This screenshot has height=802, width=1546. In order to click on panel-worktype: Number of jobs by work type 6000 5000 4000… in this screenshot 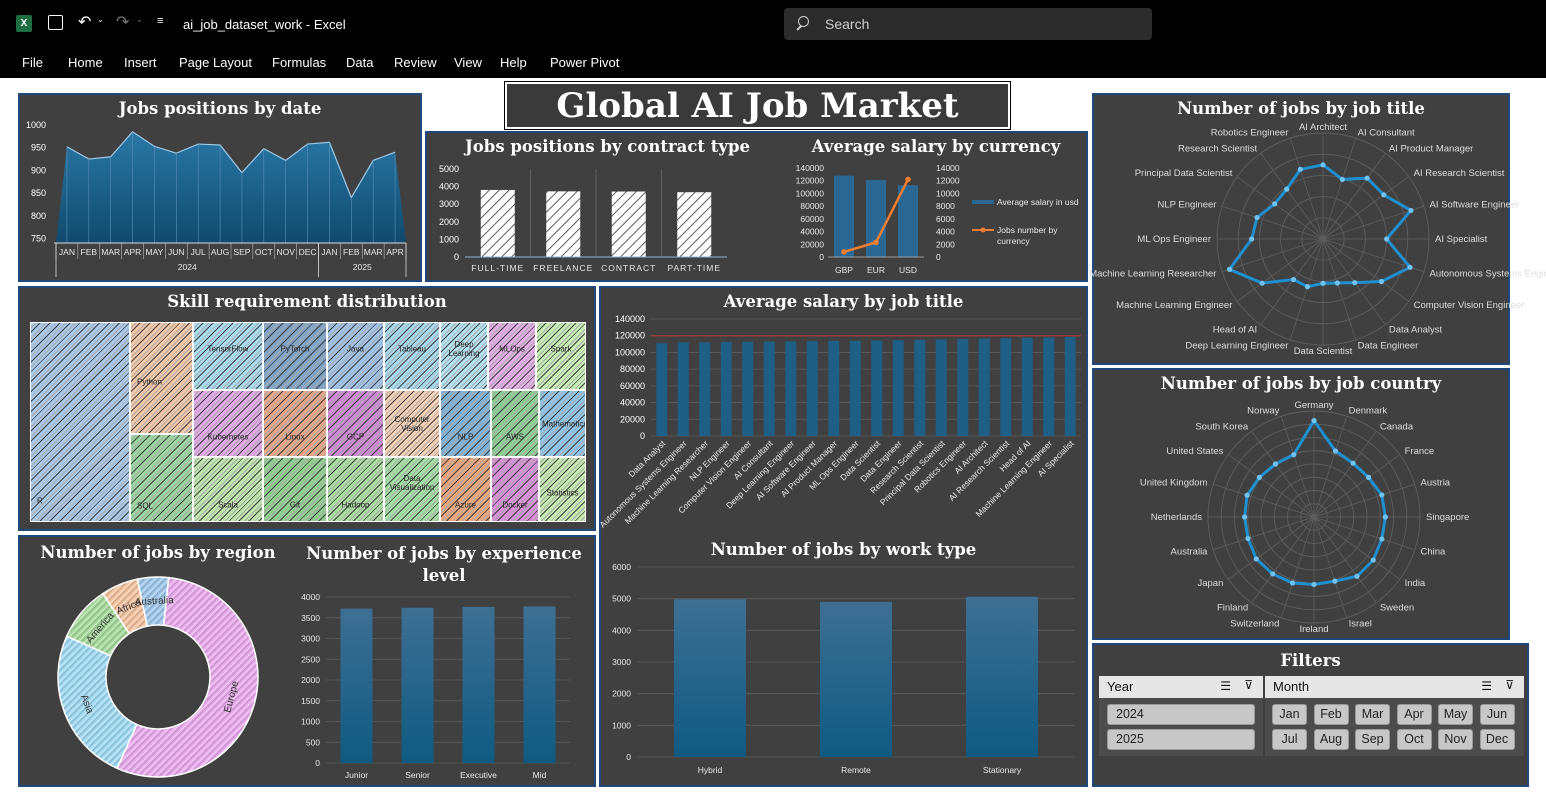, I will do `click(843, 659)`.